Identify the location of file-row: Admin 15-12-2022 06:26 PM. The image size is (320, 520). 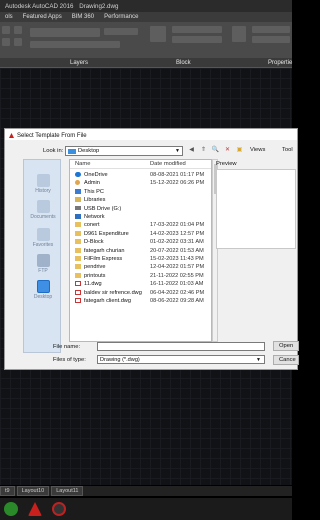
(140, 183).